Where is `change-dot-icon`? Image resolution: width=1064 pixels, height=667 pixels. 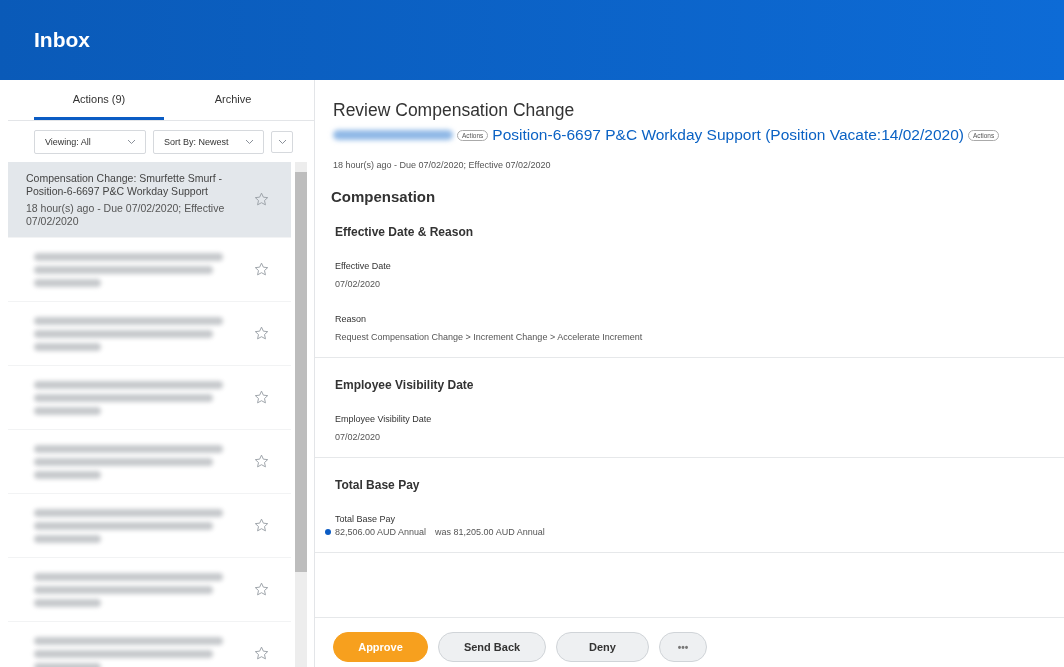
change-dot-icon is located at coordinates (328, 532).